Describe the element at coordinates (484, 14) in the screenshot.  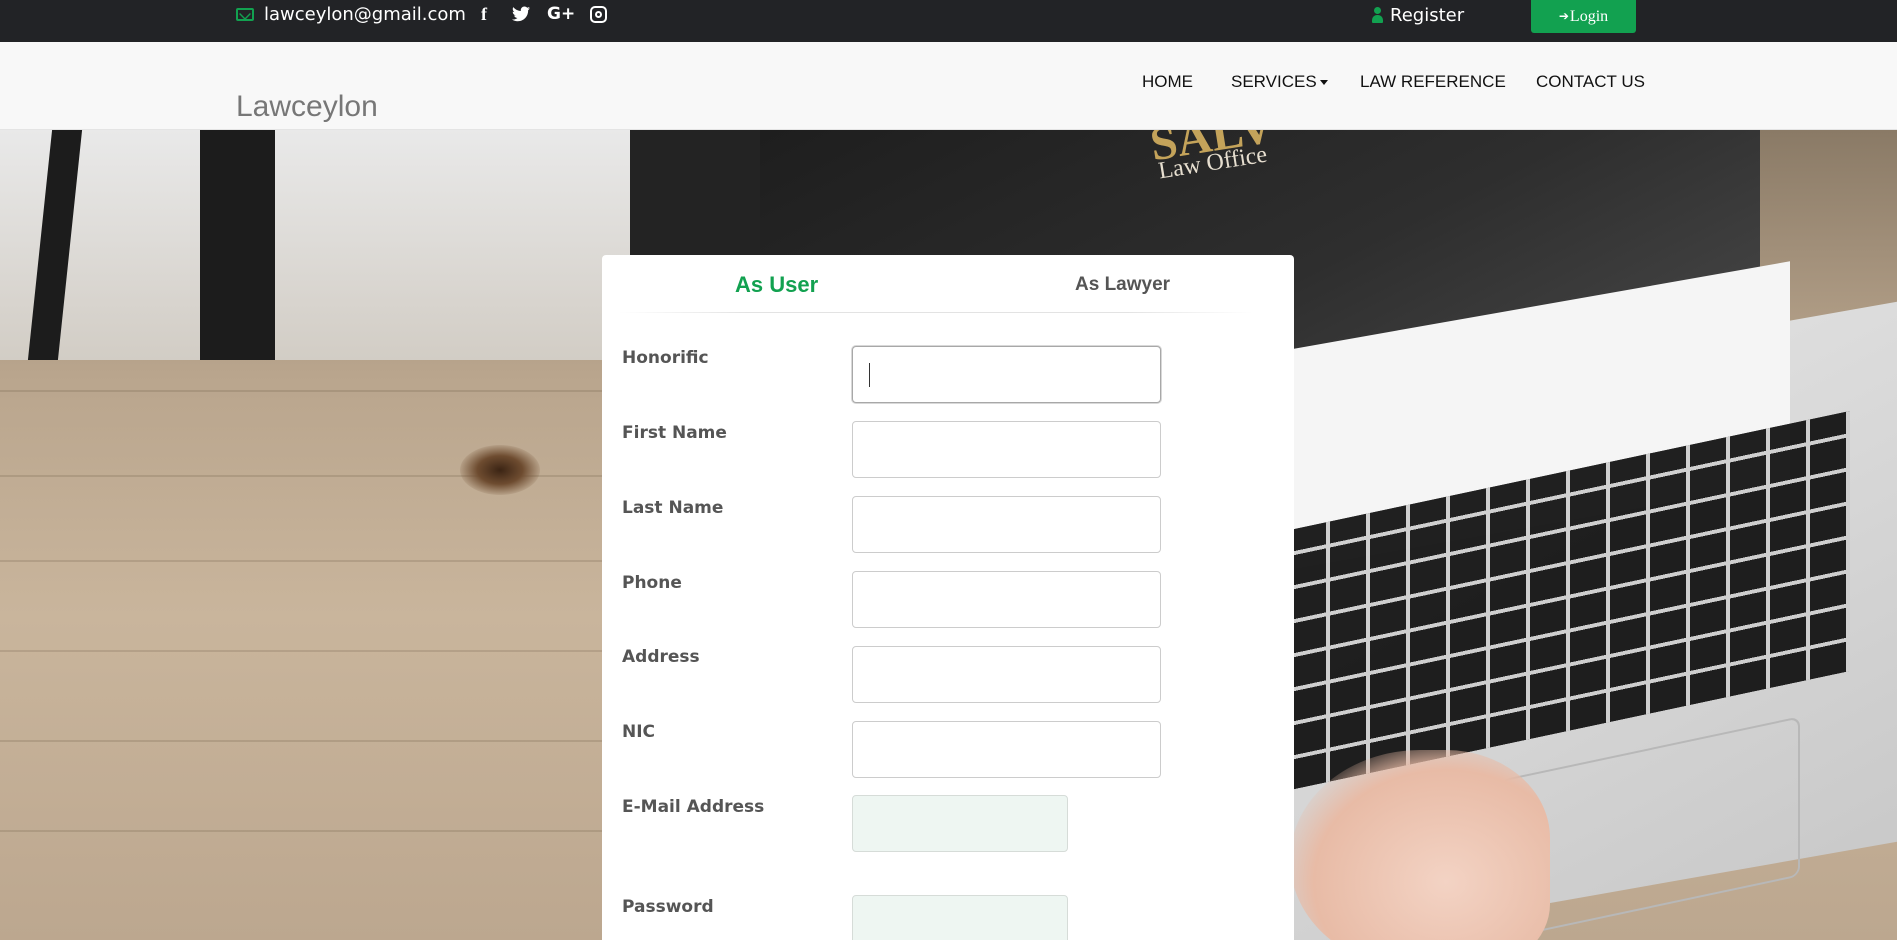
I see `facebook-icon: f` at that location.